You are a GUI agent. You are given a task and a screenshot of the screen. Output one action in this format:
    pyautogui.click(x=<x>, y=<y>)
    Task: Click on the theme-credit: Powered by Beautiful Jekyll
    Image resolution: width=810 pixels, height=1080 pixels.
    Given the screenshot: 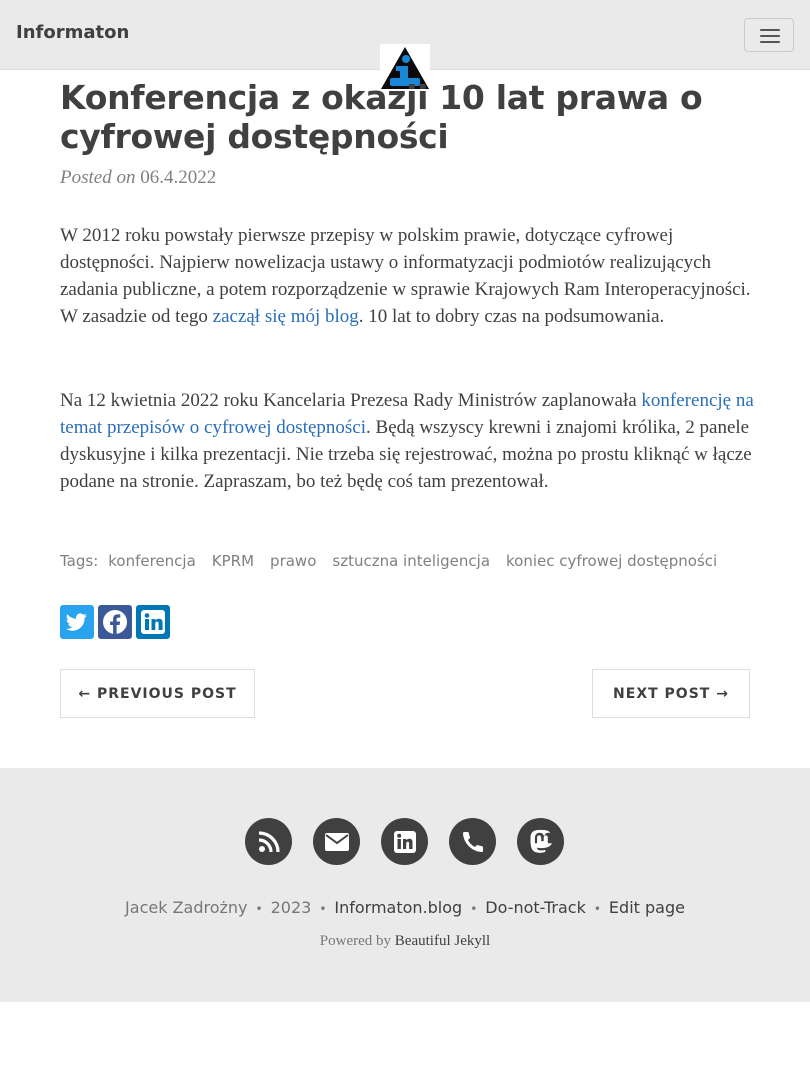 What is the action you would take?
    pyautogui.click(x=405, y=941)
    